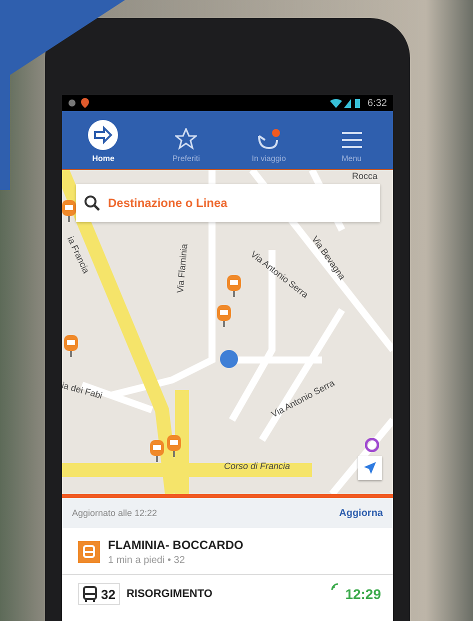 The image size is (473, 621). I want to click on departure-time: 12:29, so click(363, 594).